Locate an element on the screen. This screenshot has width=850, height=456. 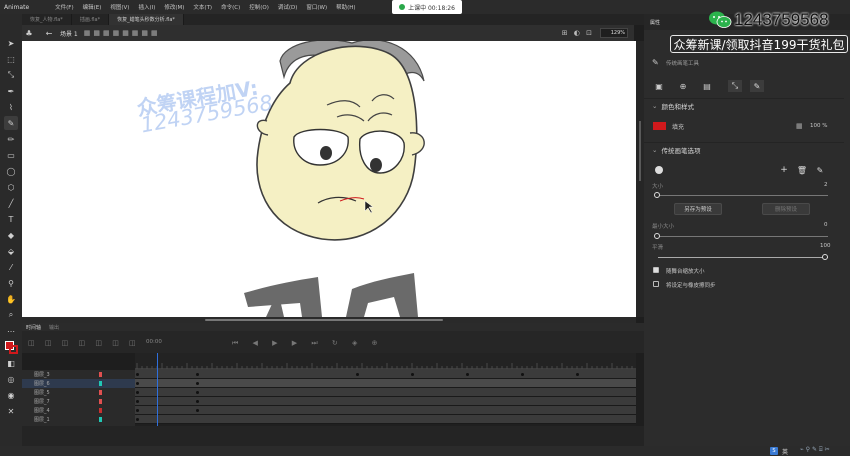
tab-output: 输出 is located at coordinates (54, 327).